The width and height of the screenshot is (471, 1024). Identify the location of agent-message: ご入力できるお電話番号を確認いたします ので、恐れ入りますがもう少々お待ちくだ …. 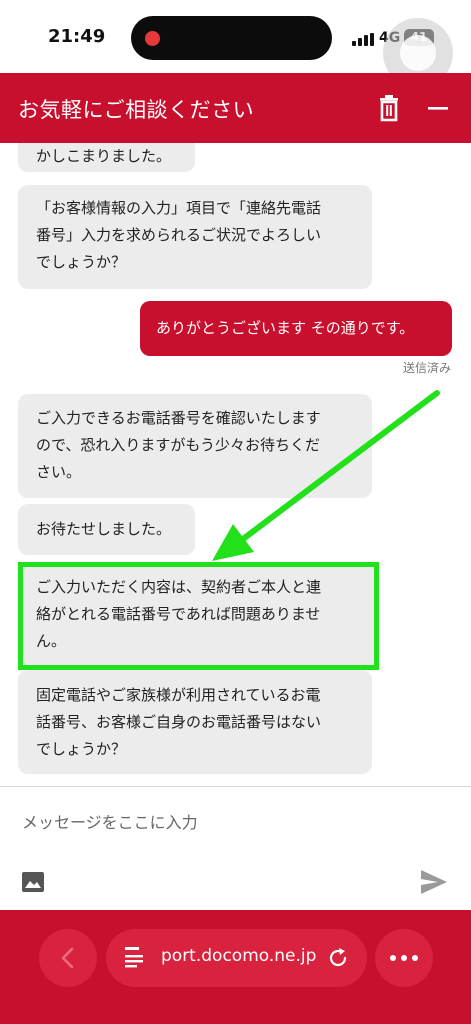
(195, 446).